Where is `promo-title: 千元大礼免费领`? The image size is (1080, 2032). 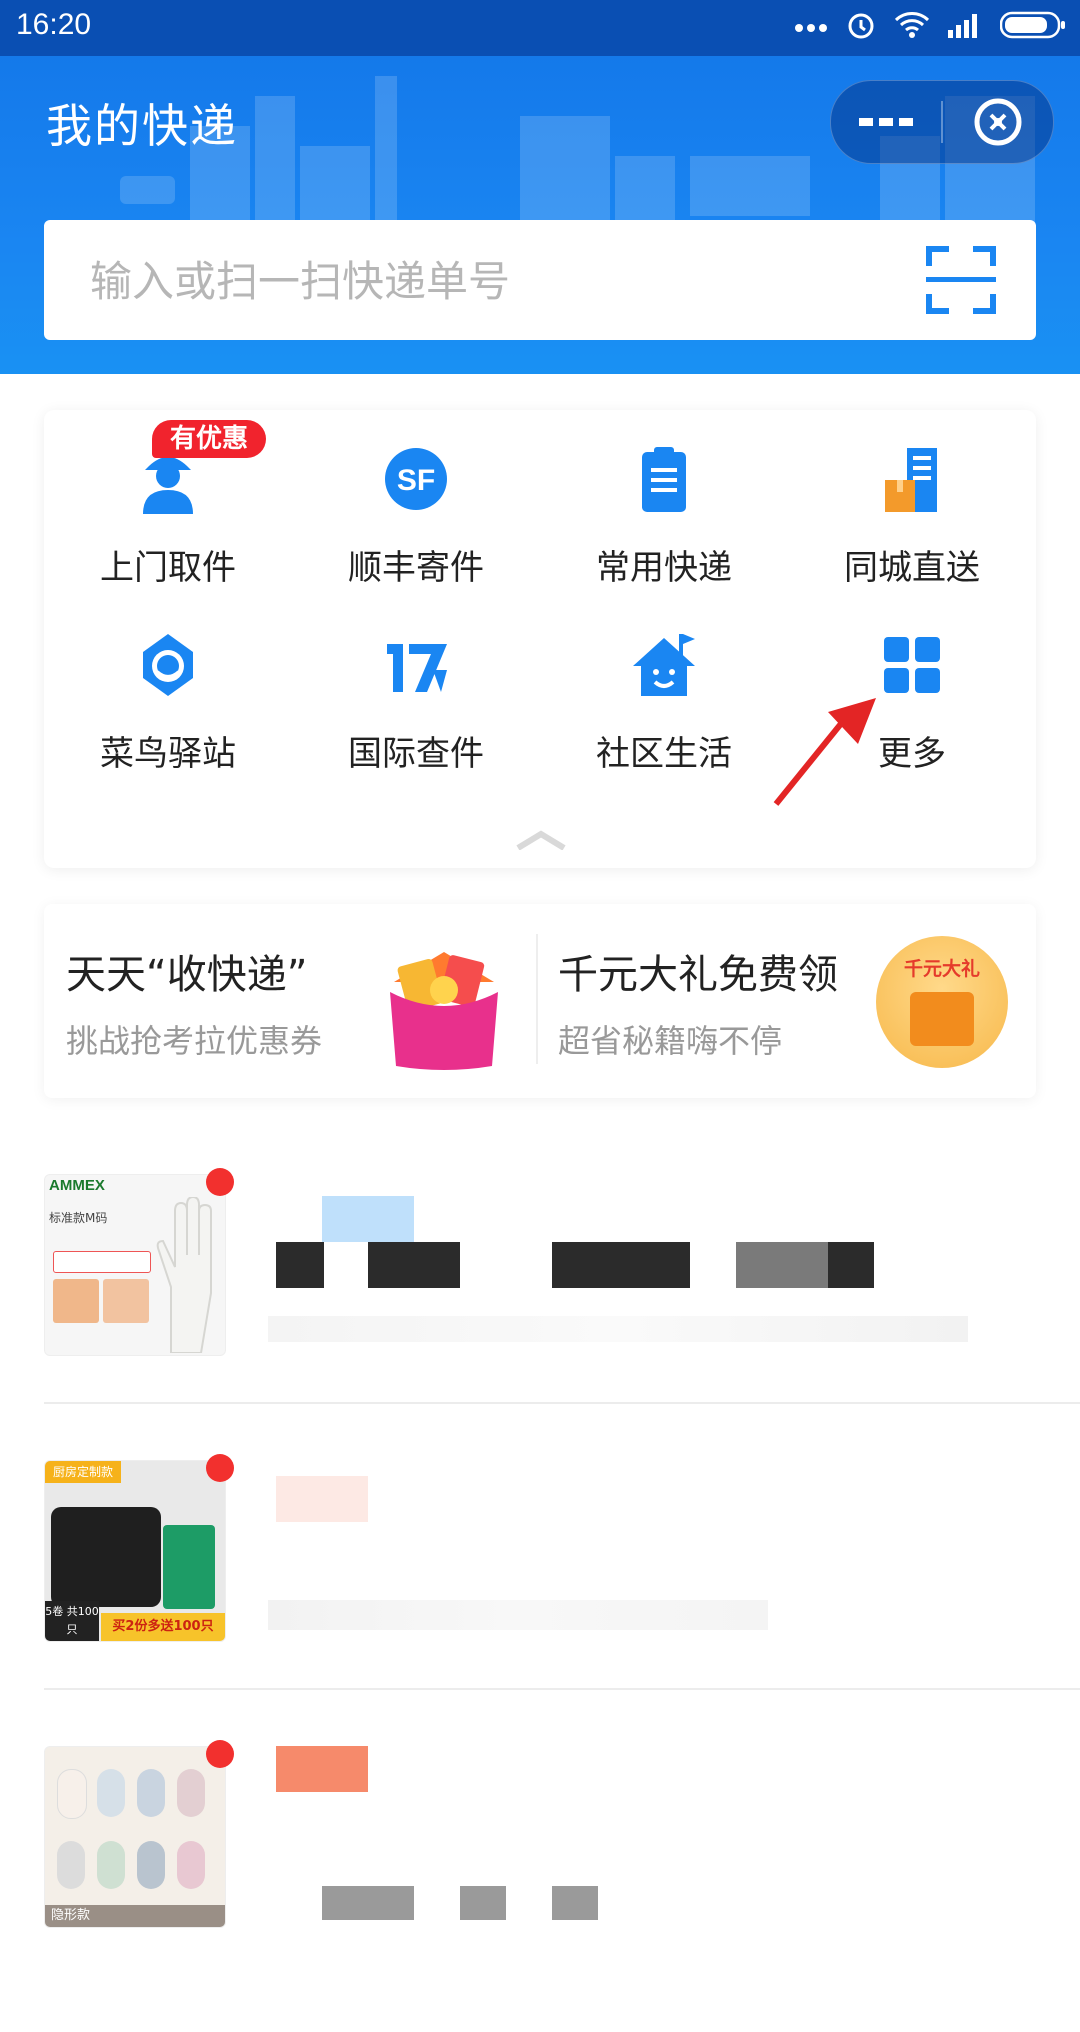 promo-title: 千元大礼免费领 is located at coordinates (698, 975).